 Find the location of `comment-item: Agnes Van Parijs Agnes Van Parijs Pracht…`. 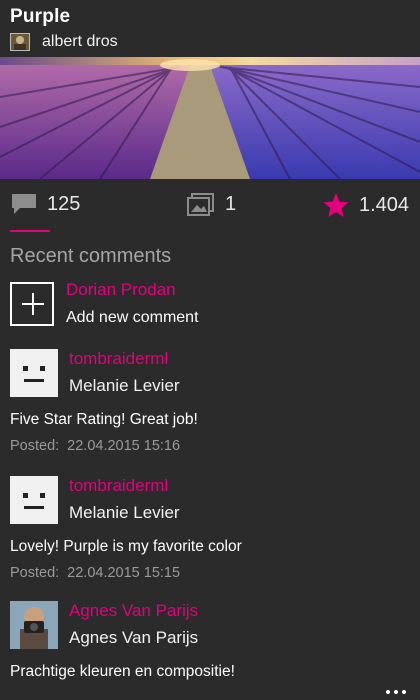

comment-item: Agnes Van Parijs Agnes Van Parijs Pracht… is located at coordinates (210, 641).